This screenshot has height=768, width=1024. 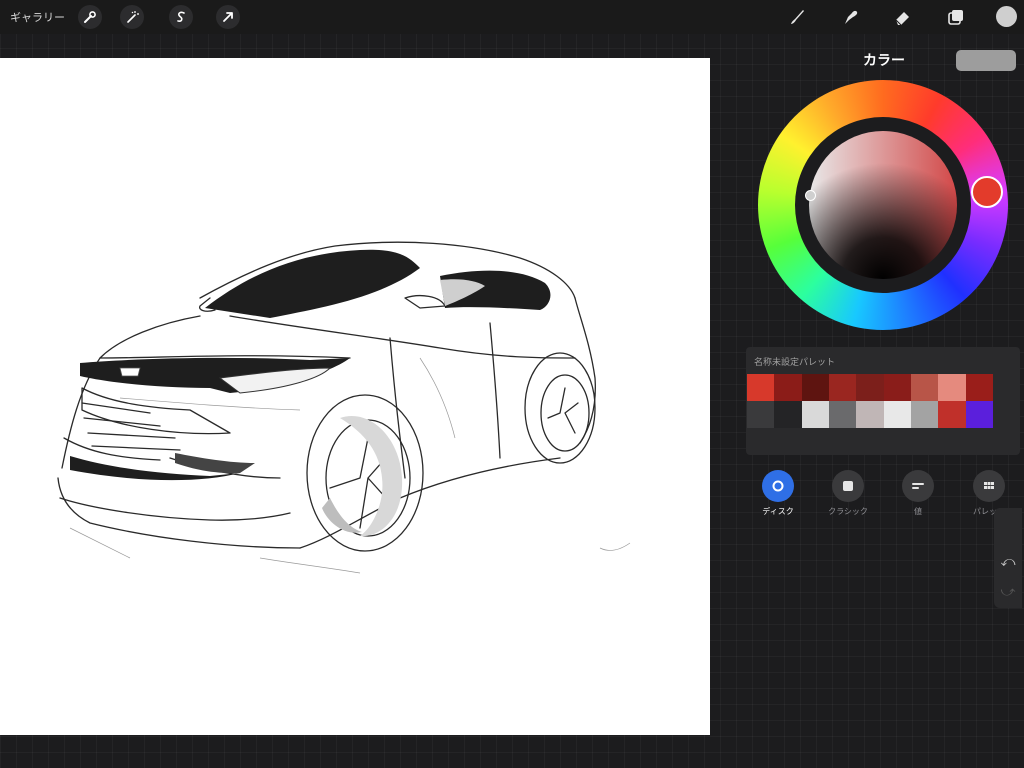 I want to click on mode-disc-button, so click(x=778, y=486).